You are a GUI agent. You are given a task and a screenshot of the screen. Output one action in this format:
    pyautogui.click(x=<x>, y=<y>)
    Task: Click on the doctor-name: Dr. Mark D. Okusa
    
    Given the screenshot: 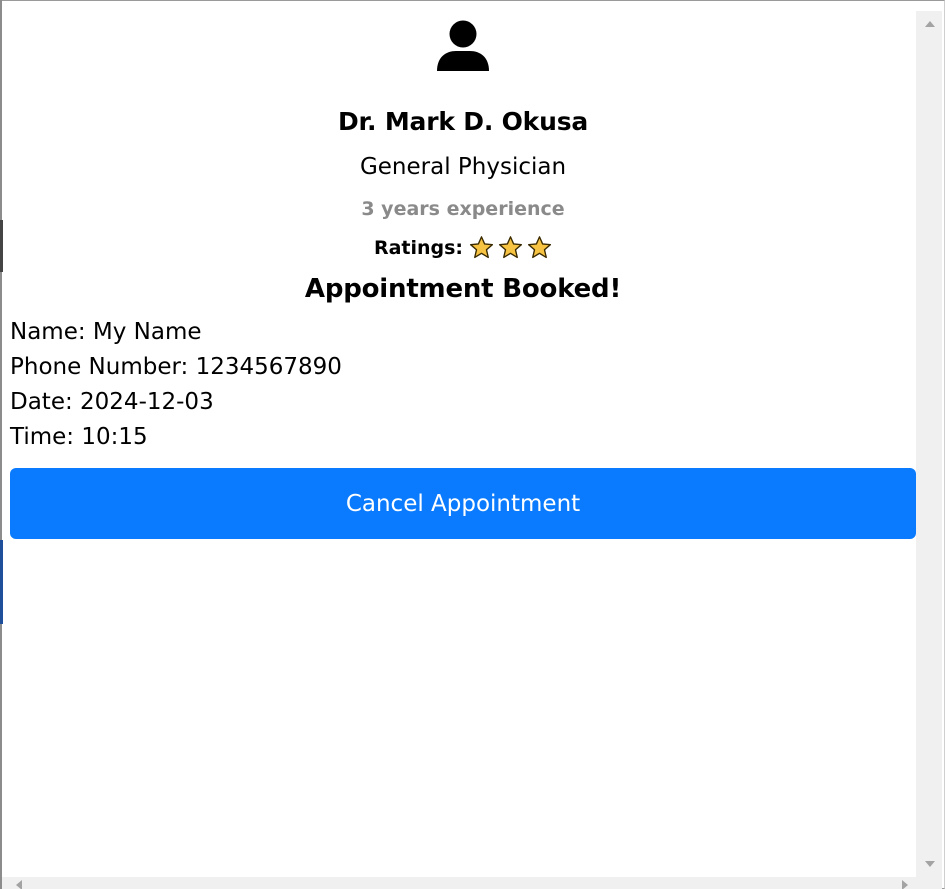 What is the action you would take?
    pyautogui.click(x=463, y=121)
    